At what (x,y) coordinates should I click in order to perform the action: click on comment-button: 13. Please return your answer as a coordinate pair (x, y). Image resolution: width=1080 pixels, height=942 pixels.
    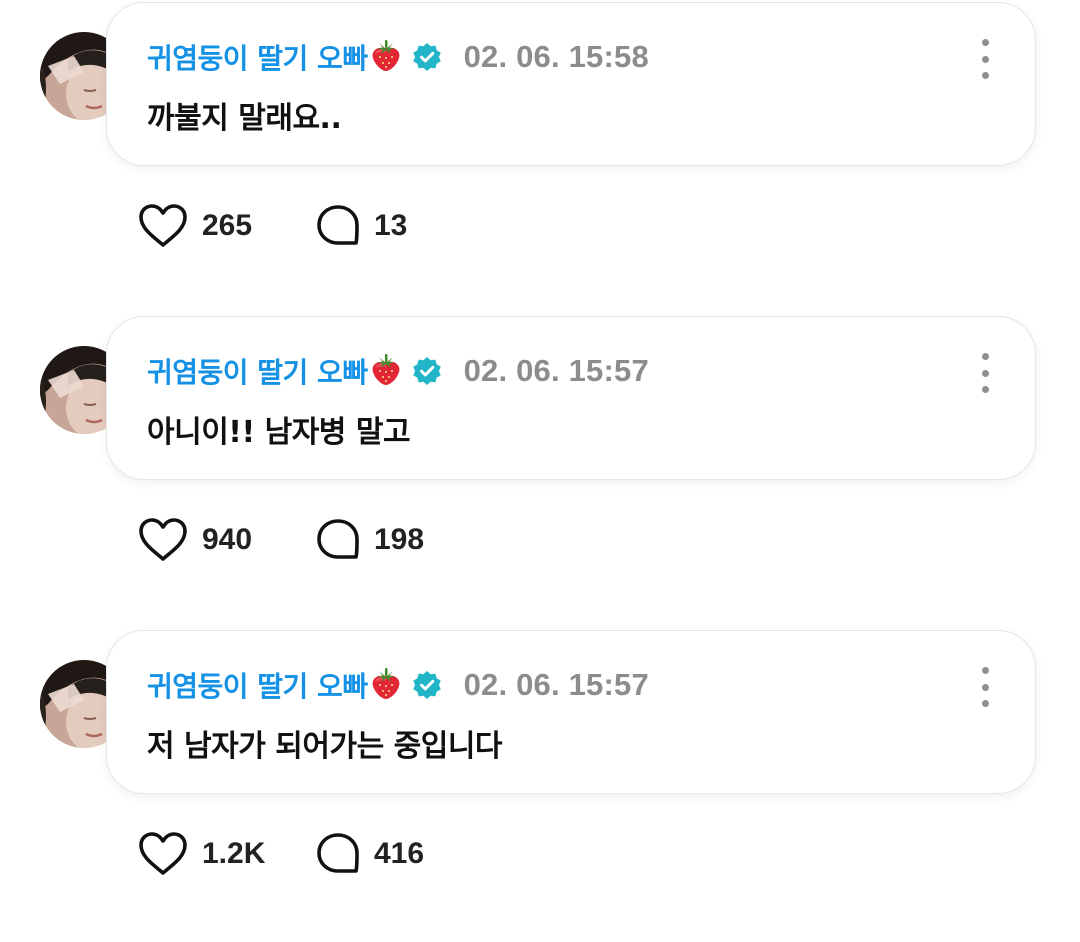
    Looking at the image, I should click on (361, 226).